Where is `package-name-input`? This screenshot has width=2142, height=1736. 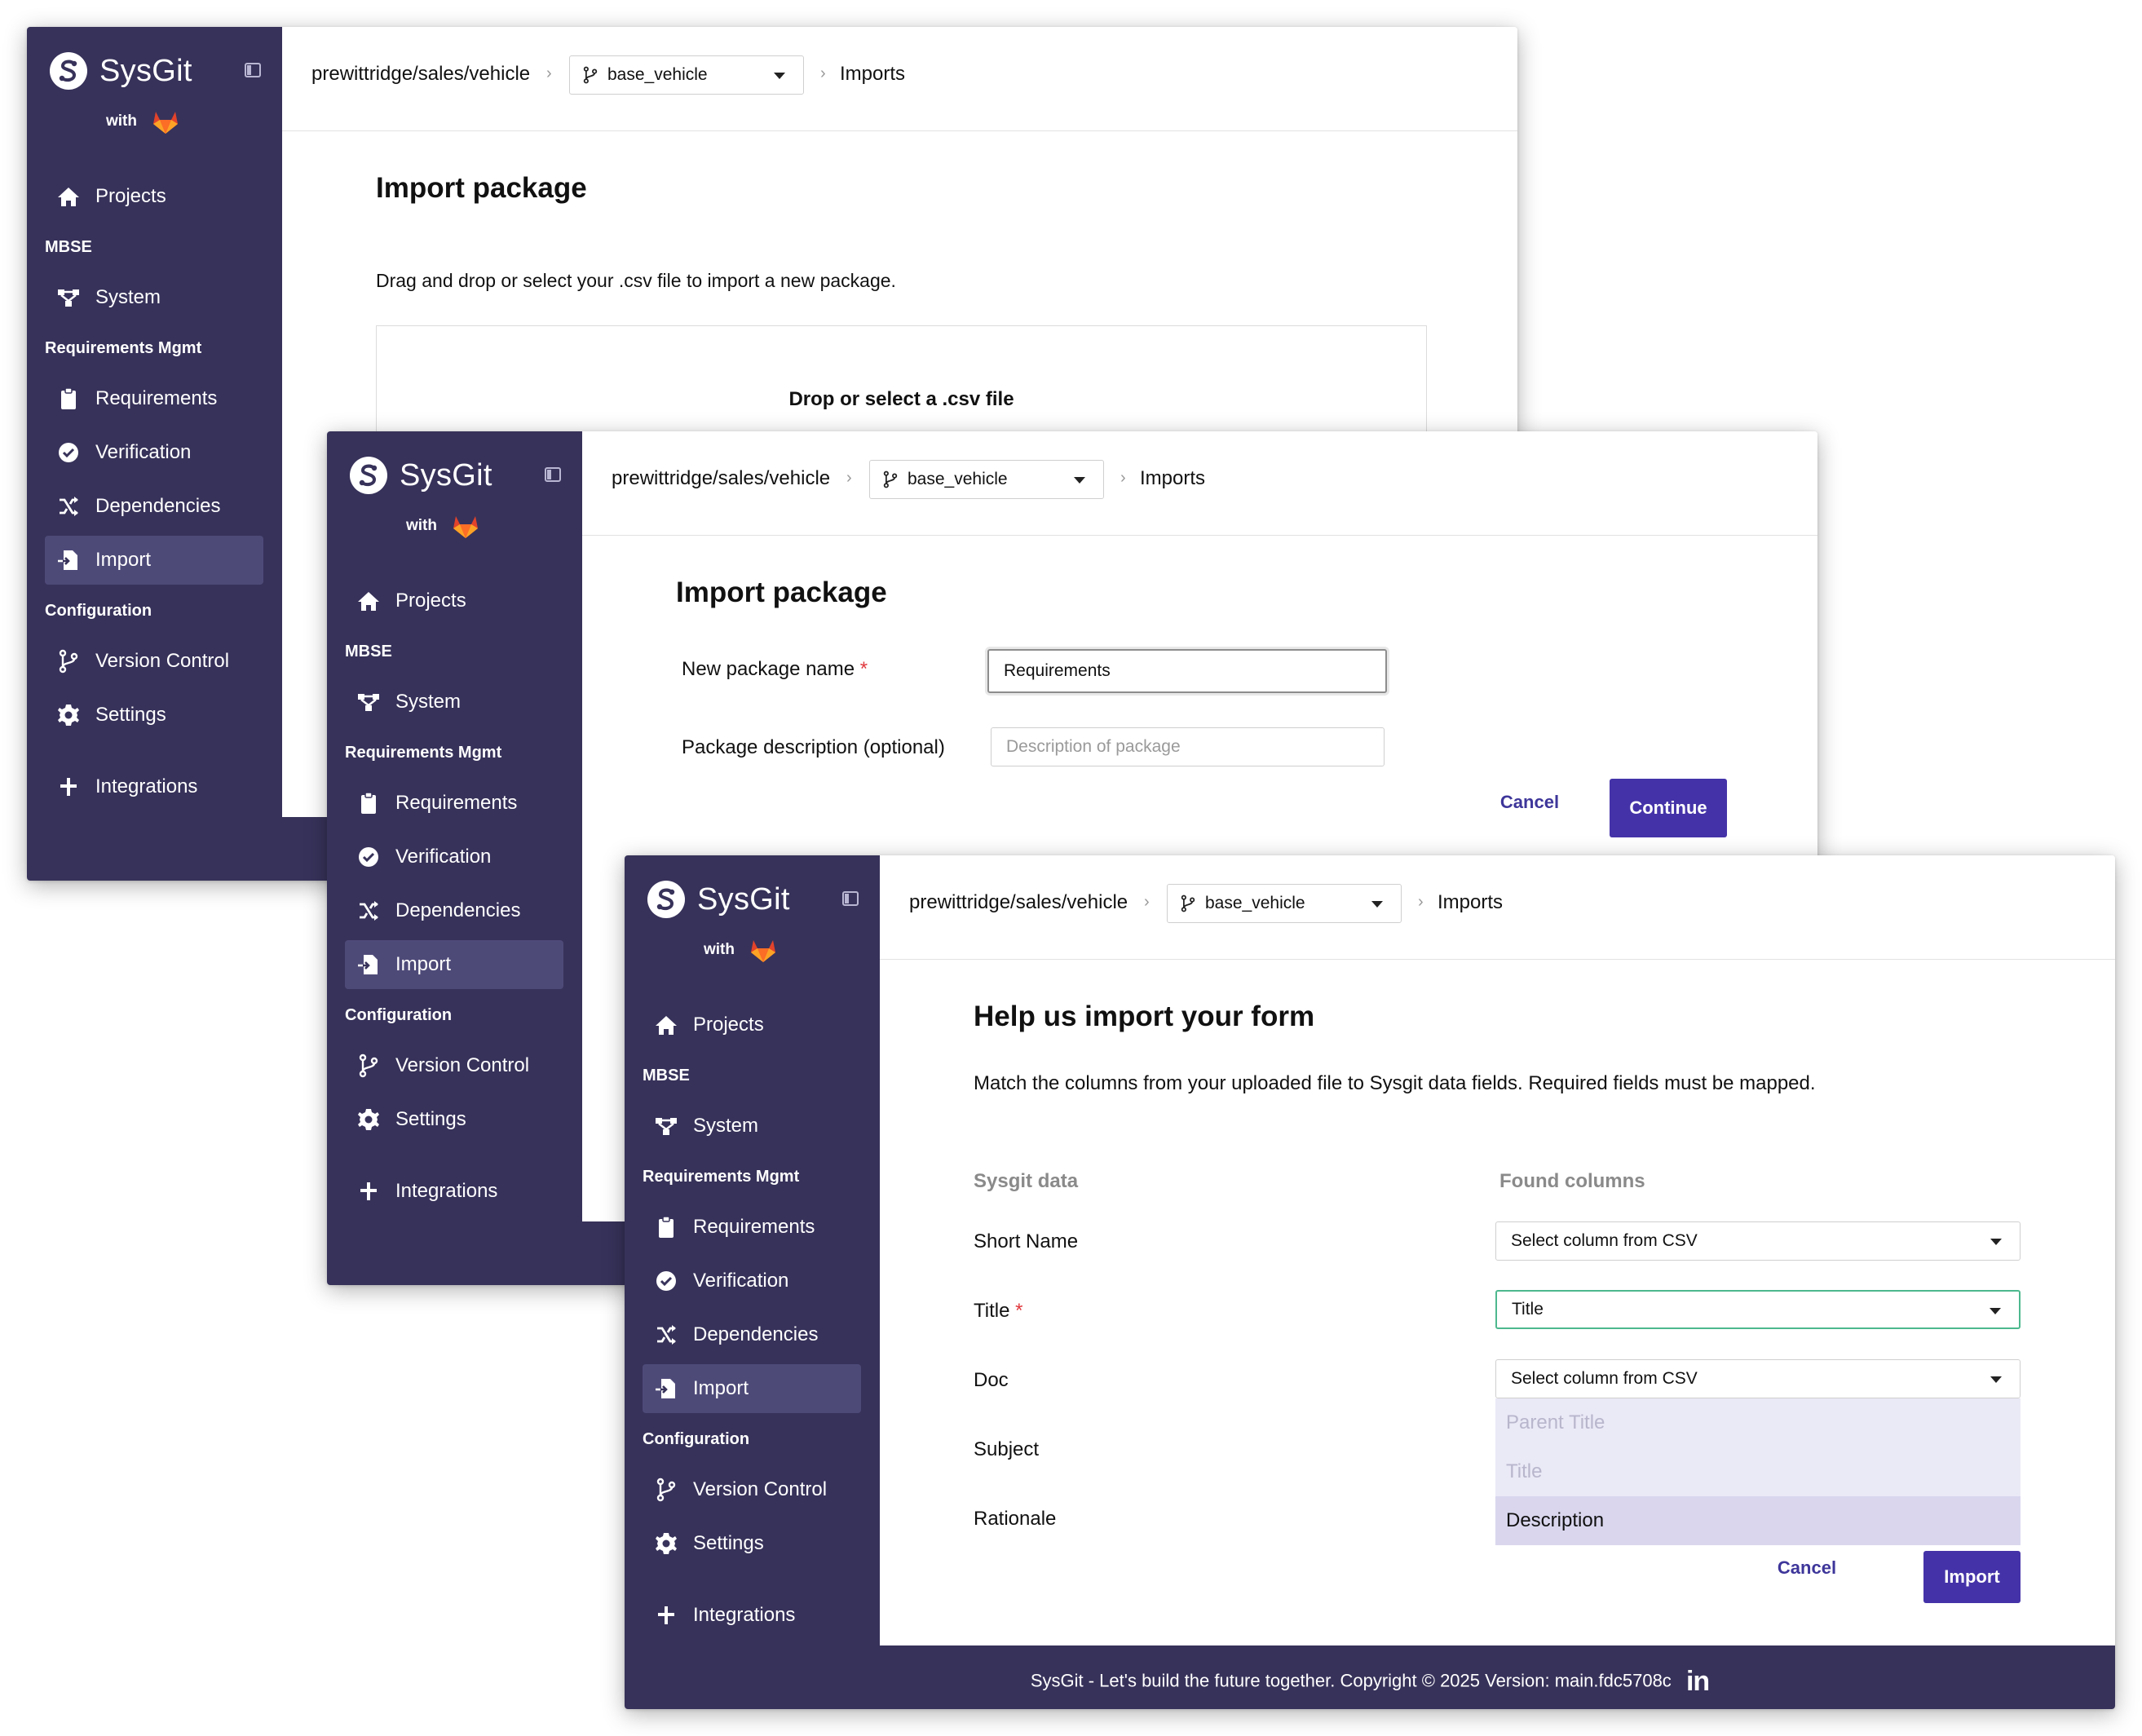
package-name-input is located at coordinates (1187, 671).